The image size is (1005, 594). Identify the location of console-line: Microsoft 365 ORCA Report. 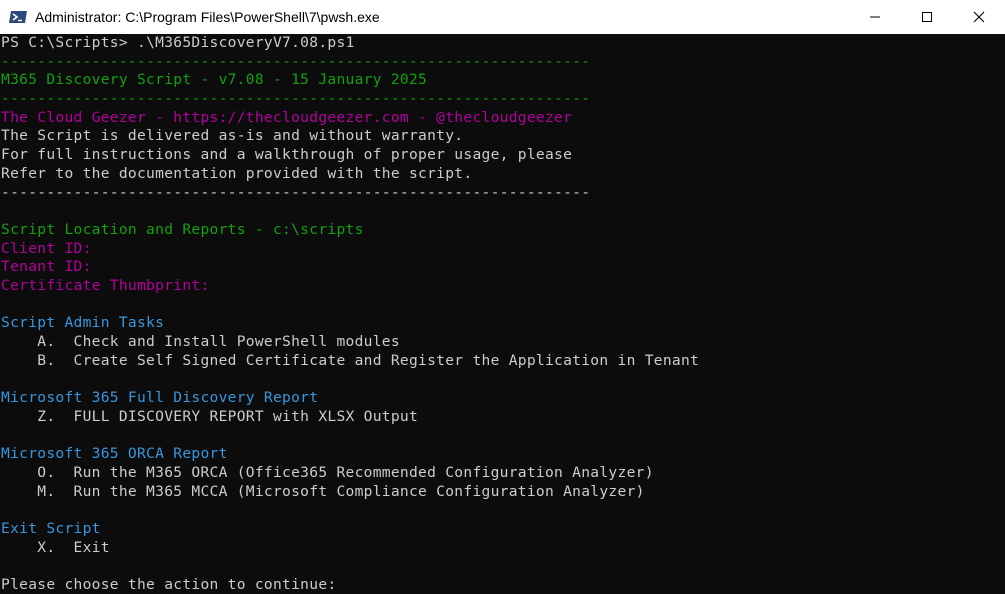
(114, 454).